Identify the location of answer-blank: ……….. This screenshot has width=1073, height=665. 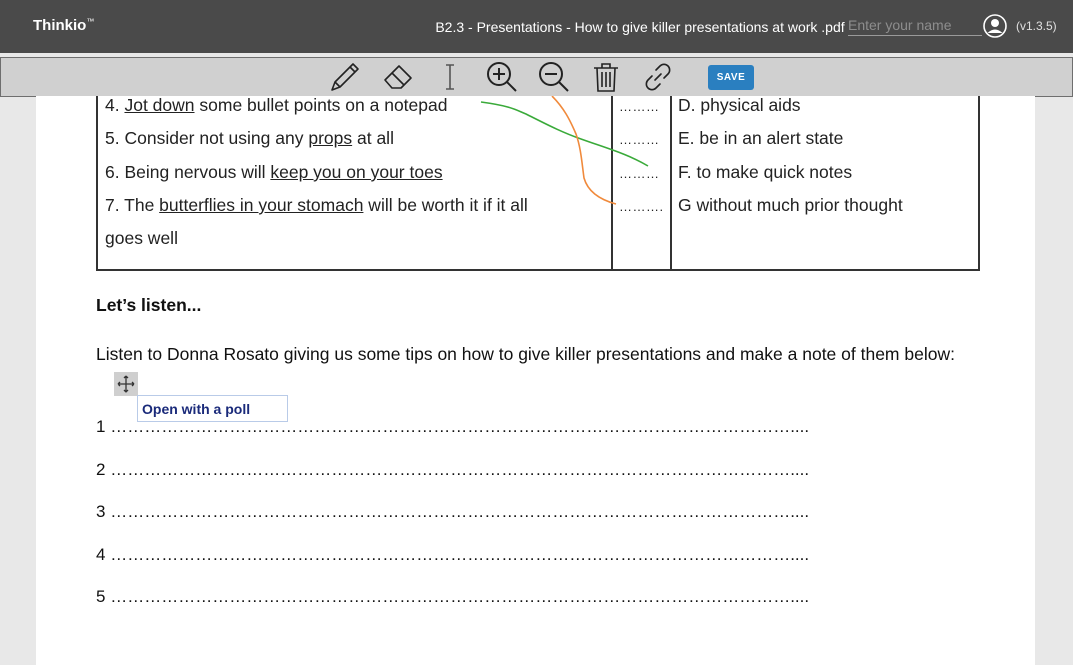
(641, 206).